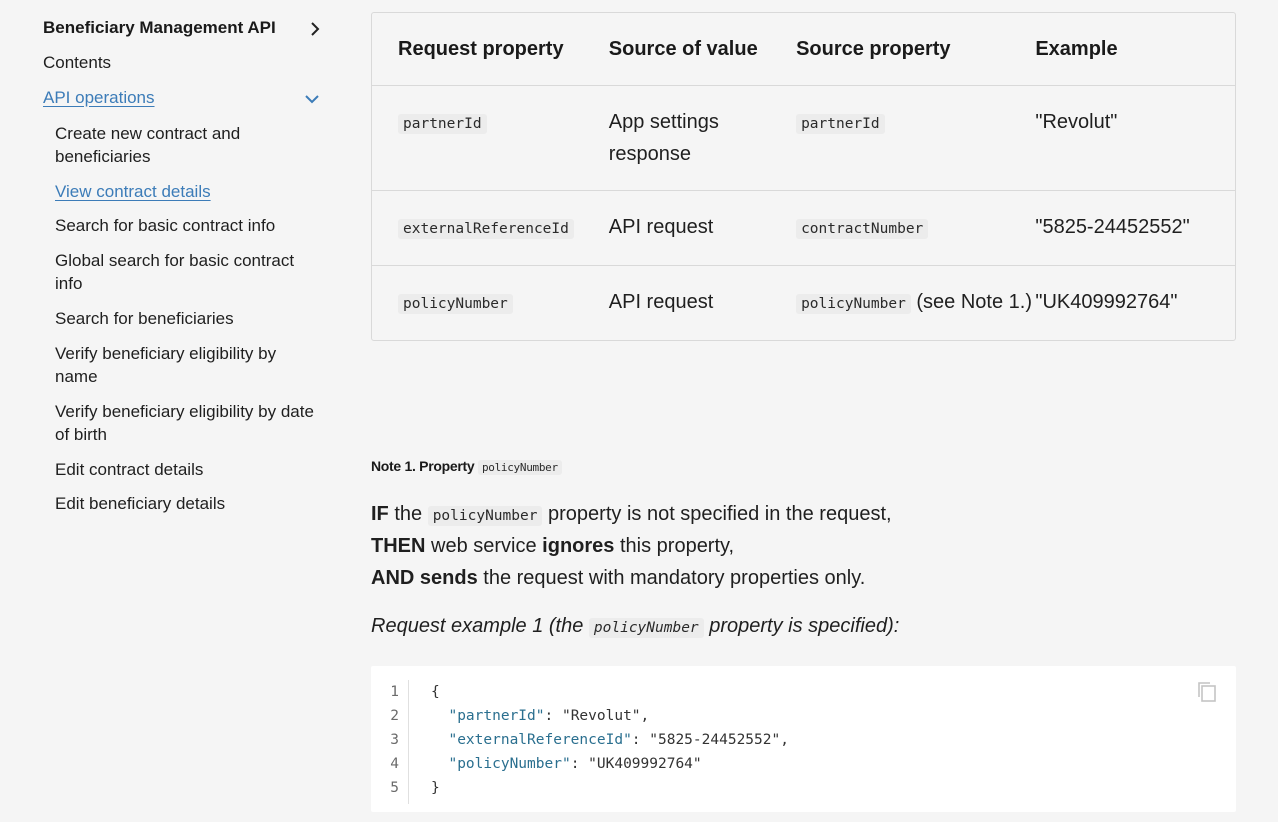 This screenshot has height=822, width=1278. I want to click on line-number-gutter: 1 2 3 4 5, so click(390, 742).